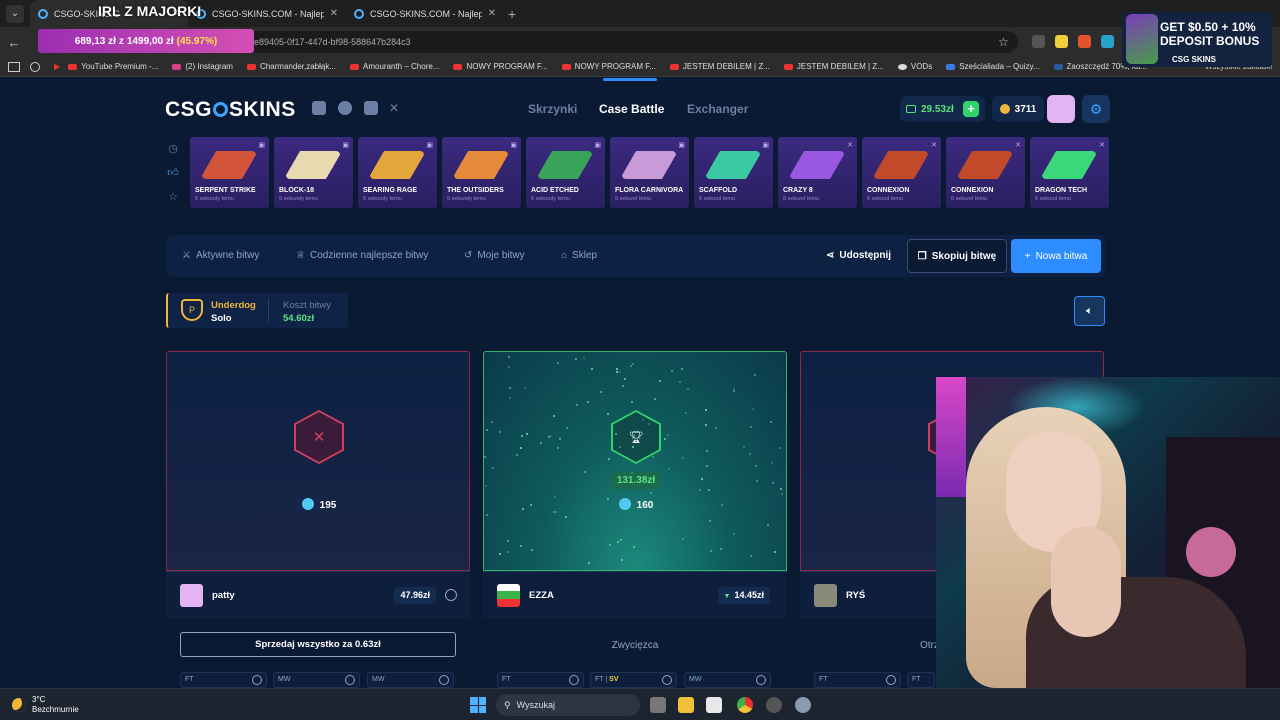 This screenshot has width=1280, height=720. What do you see at coordinates (633, 680) in the screenshot?
I see `skin-wear-chip: FT | SV` at bounding box center [633, 680].